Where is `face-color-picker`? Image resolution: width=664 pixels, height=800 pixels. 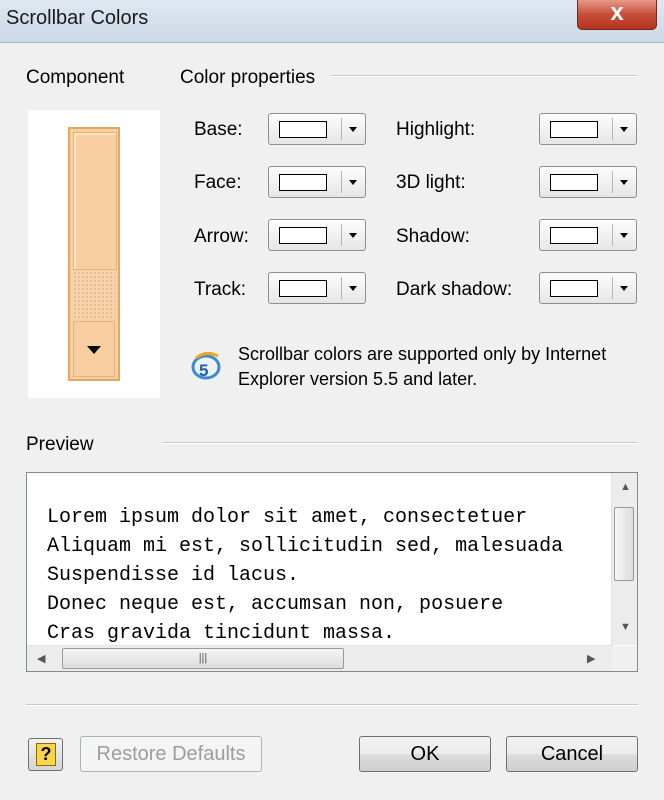
face-color-picker is located at coordinates (317, 182).